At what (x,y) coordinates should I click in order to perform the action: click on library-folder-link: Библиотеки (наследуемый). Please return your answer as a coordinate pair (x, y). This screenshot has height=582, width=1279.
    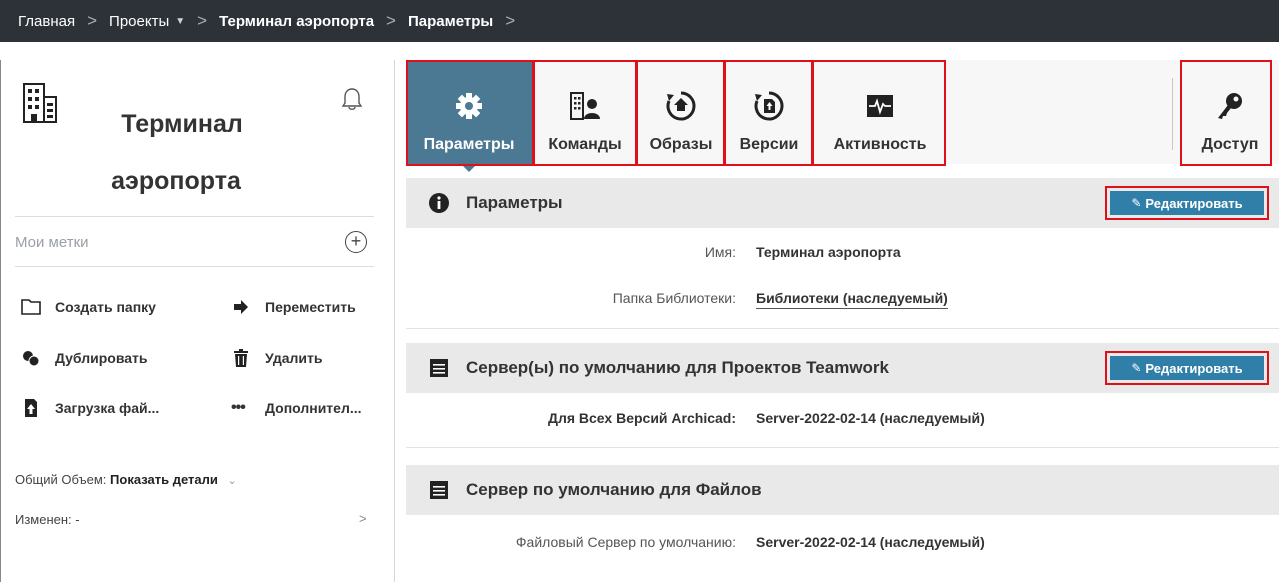
    Looking at the image, I should click on (852, 299).